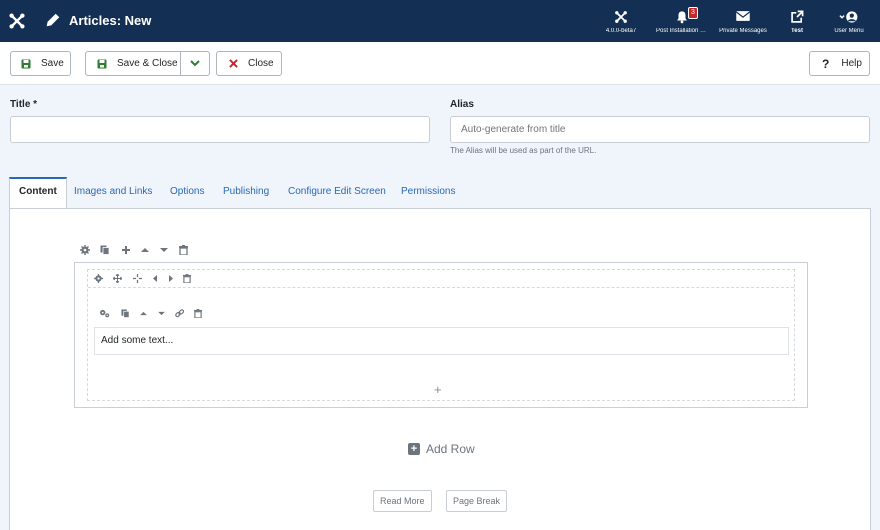  What do you see at coordinates (220, 129) in the screenshot?
I see `title-input` at bounding box center [220, 129].